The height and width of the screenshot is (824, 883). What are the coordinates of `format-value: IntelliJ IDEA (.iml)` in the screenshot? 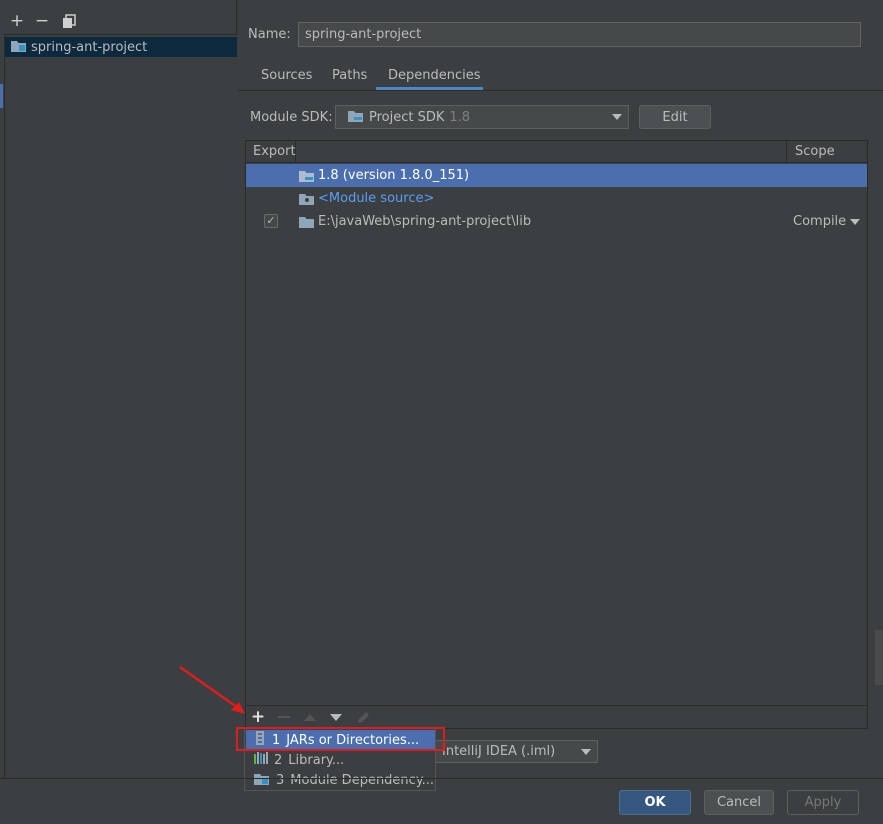 It's located at (499, 751).